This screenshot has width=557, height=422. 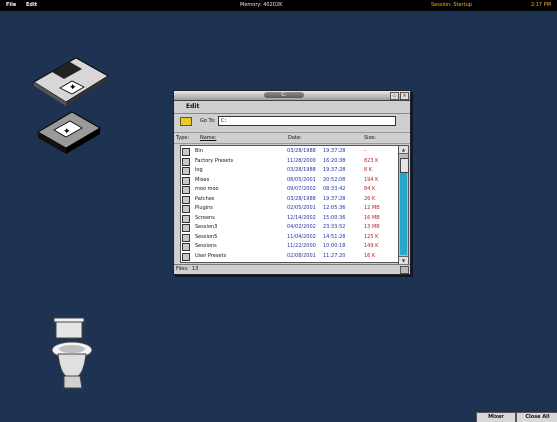 I want to click on file-size: 125 K, so click(x=371, y=236).